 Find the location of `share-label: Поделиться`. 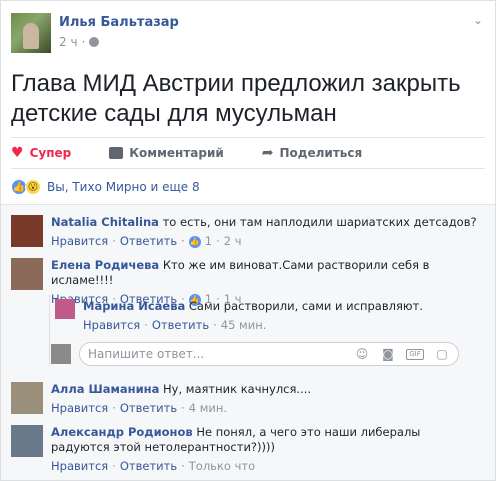

share-label: Поделиться is located at coordinates (321, 153).